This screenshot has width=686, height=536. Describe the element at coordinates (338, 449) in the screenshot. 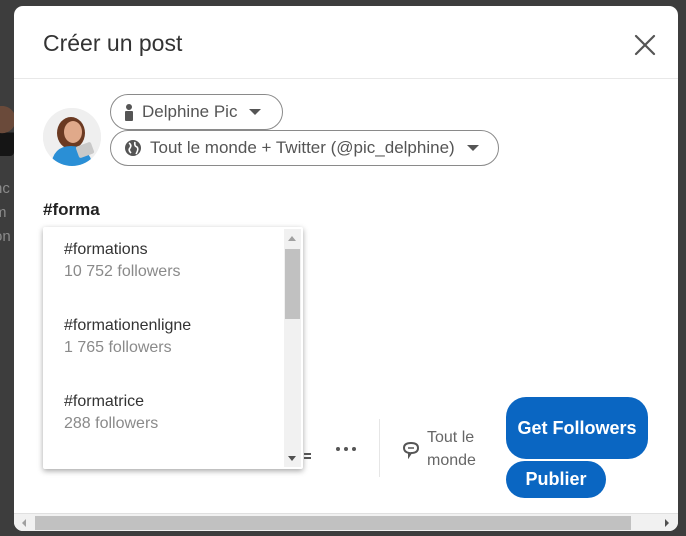

I see `more-icon` at that location.